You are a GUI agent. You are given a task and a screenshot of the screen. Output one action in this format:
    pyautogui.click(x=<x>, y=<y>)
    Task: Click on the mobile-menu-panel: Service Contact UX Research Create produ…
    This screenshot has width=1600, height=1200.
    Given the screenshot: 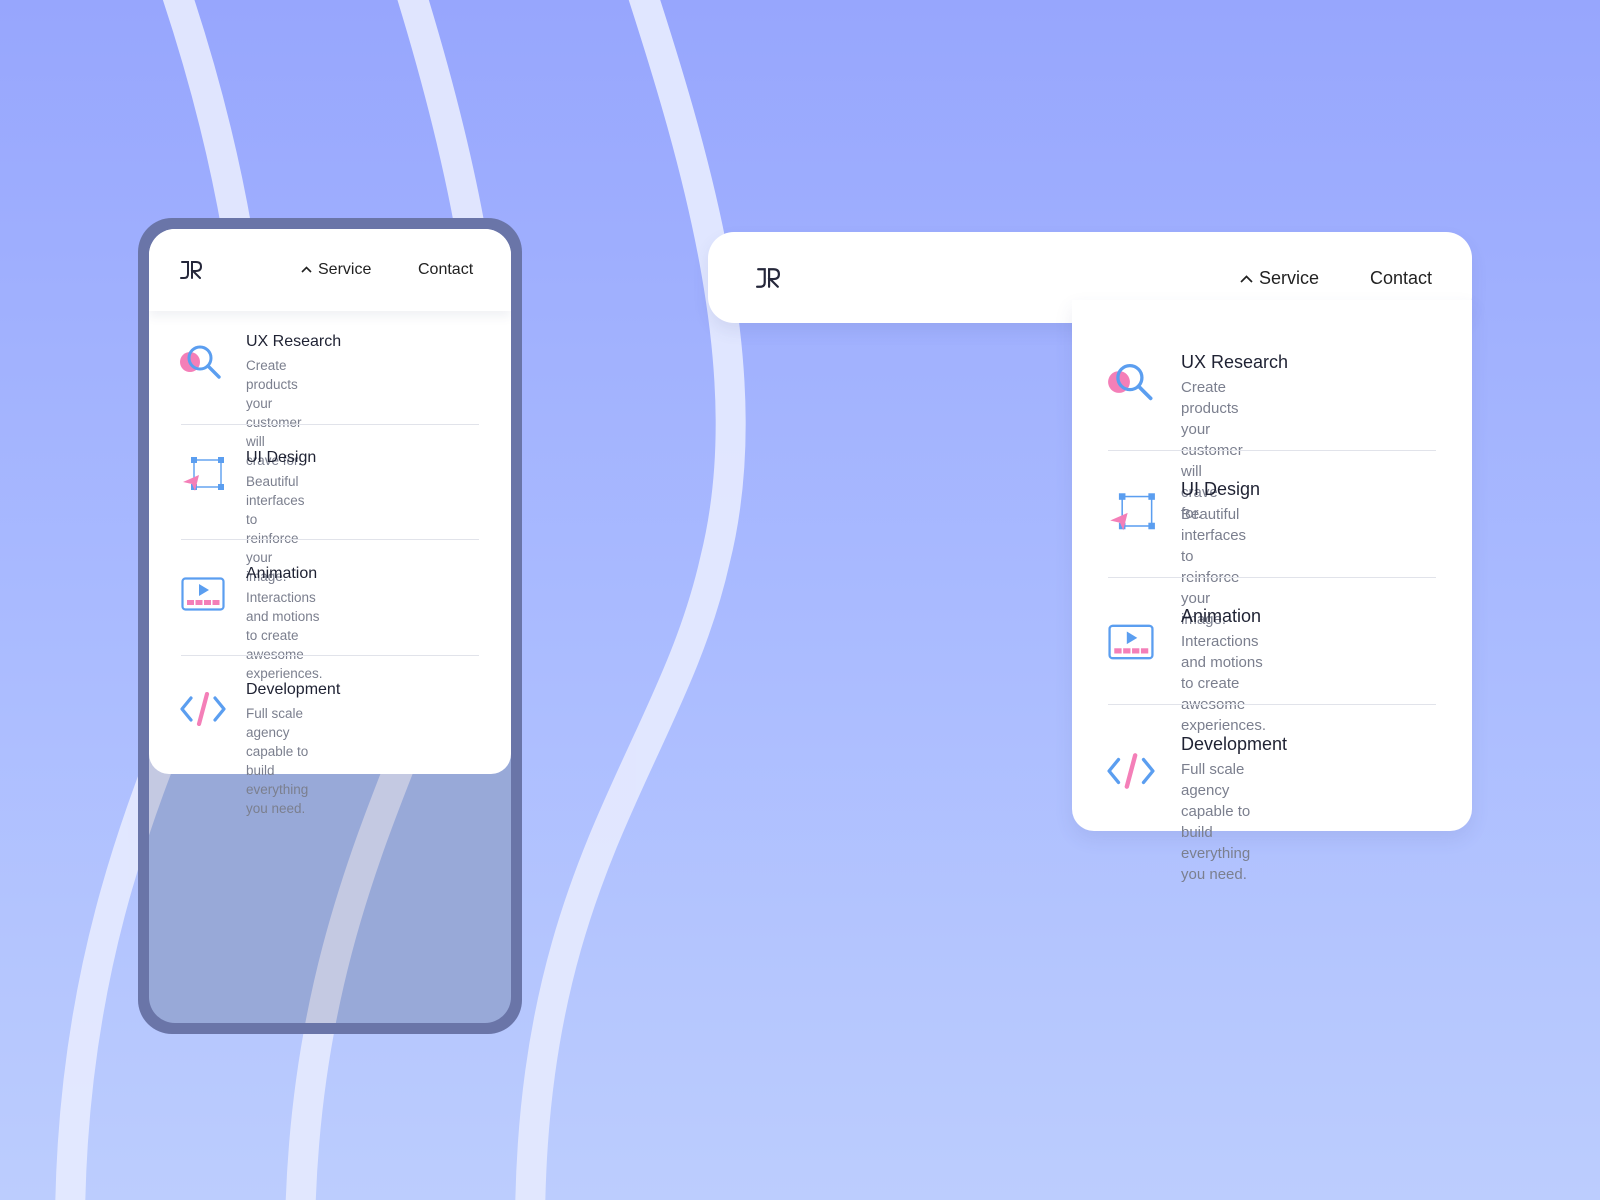 What is the action you would take?
    pyautogui.click(x=330, y=522)
    